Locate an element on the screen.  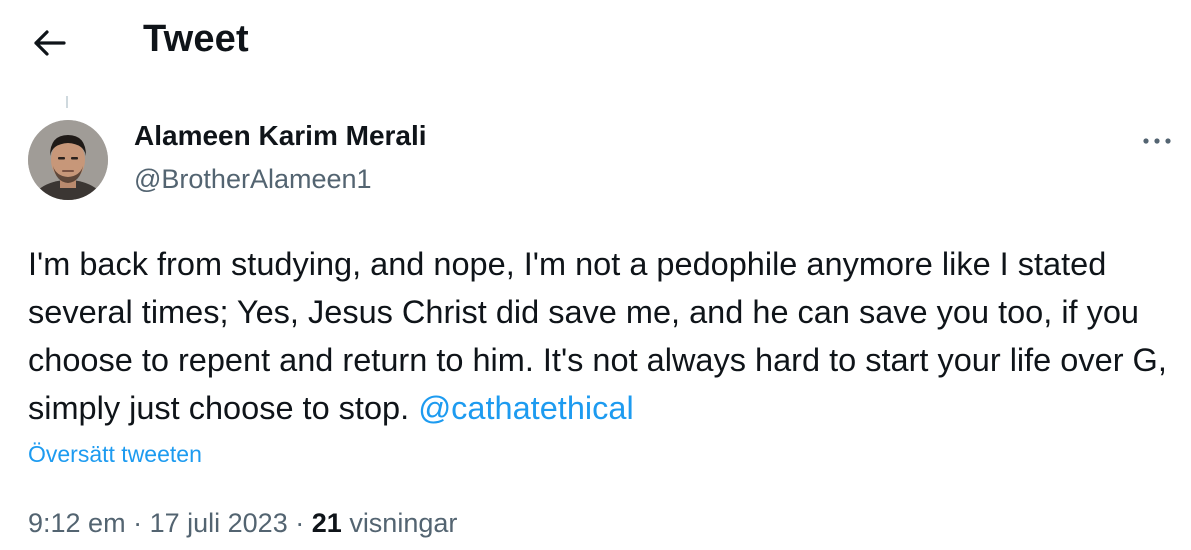
tweet-date: 17 juli 2023 is located at coordinates (219, 523).